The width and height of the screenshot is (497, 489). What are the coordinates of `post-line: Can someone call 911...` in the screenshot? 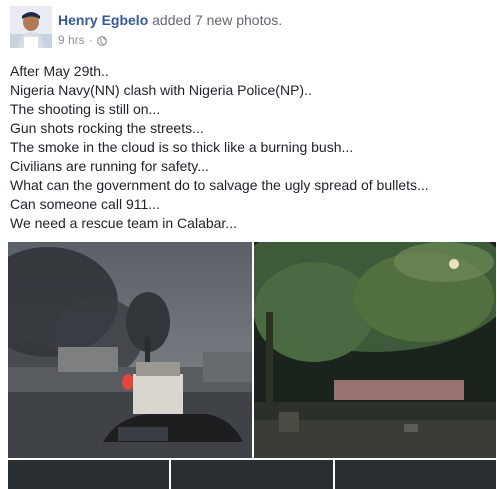 It's located at (85, 204).